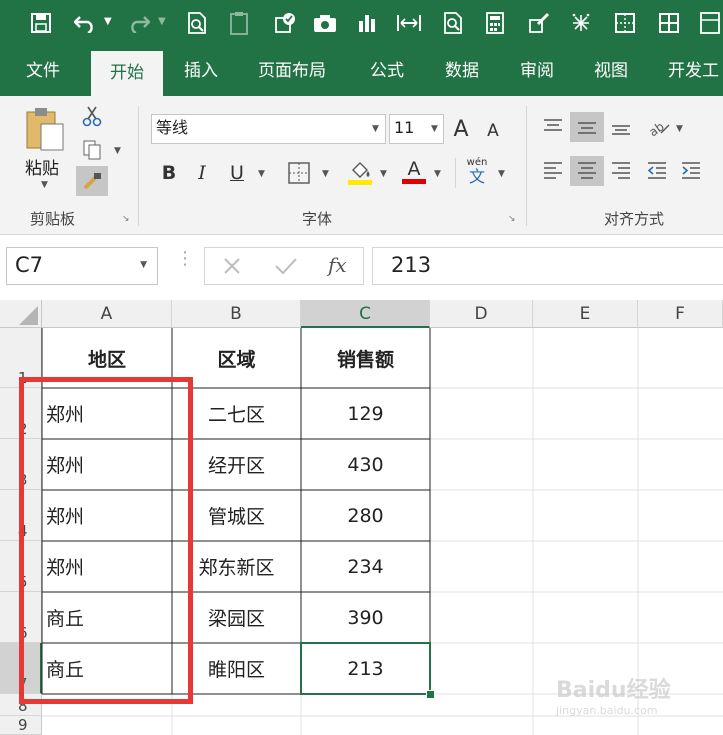  Describe the element at coordinates (317, 219) in the screenshot. I see `font-group-label: 字体` at that location.